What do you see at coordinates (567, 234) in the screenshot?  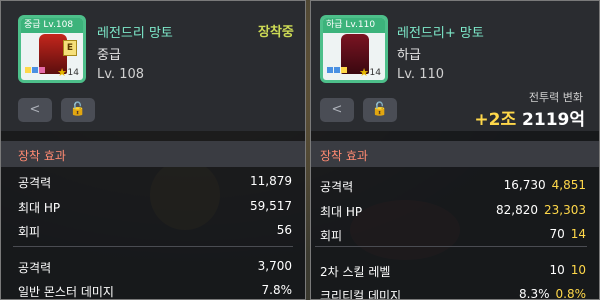 I see `stat-value: 70 14` at bounding box center [567, 234].